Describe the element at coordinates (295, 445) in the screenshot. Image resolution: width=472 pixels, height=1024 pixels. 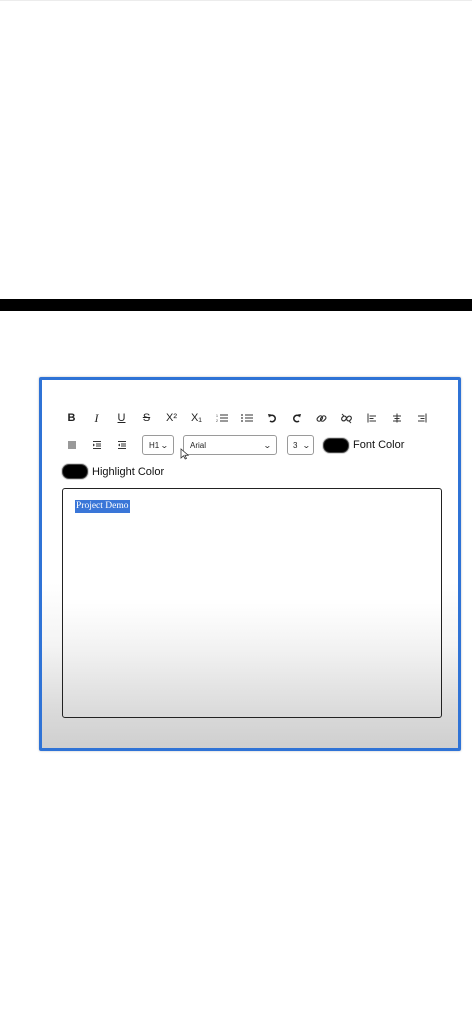
I see `size-select-value: 3` at that location.